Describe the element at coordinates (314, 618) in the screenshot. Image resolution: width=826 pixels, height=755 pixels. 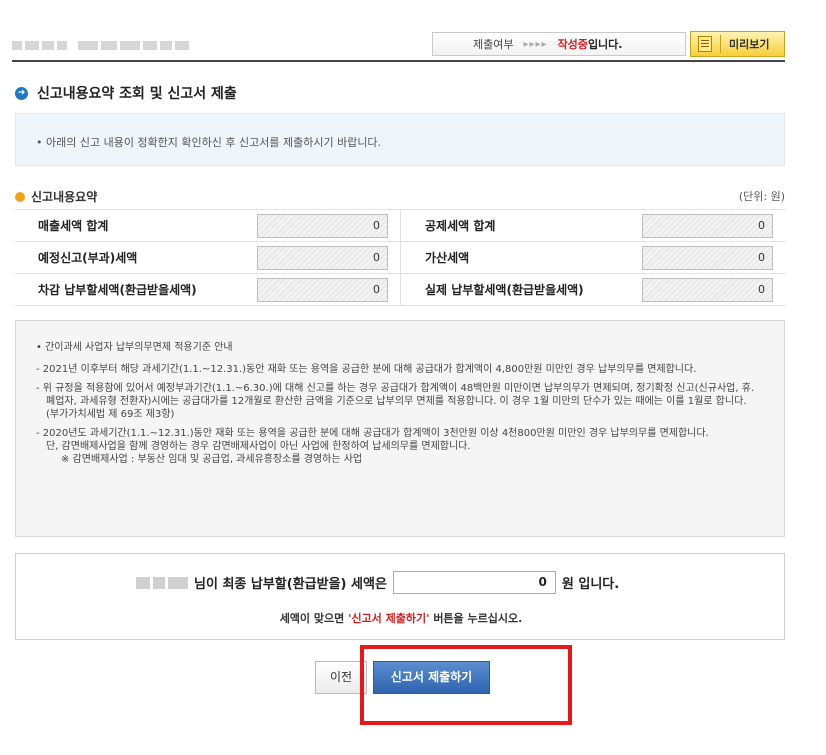
I see `hint-before: 세액이 맞으면` at that location.